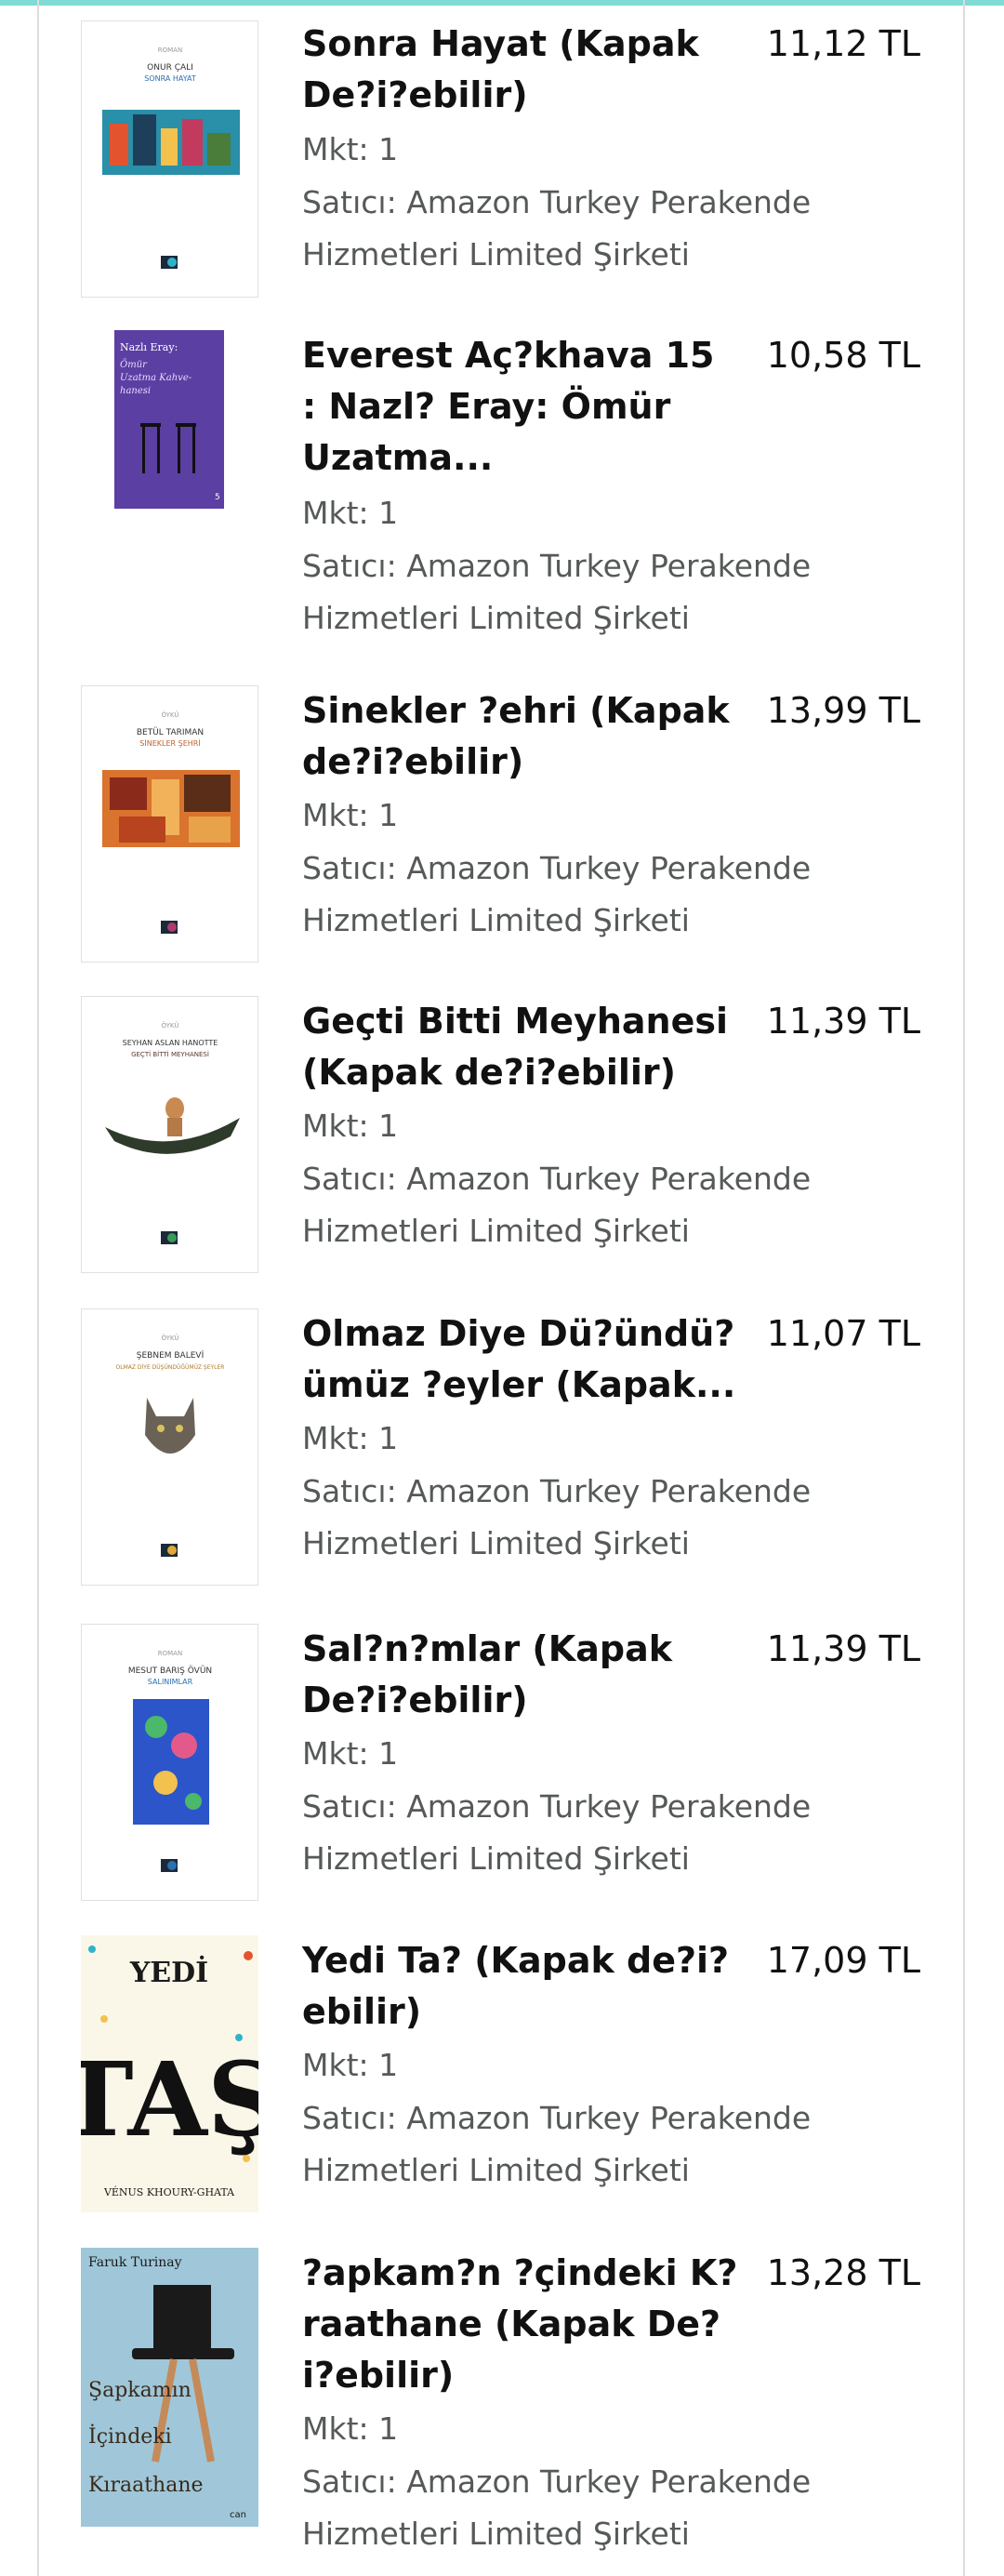 The width and height of the screenshot is (1004, 2576). I want to click on item-title: Sal?n?mlar (Kapak De?i?ebilir), so click(520, 1675).